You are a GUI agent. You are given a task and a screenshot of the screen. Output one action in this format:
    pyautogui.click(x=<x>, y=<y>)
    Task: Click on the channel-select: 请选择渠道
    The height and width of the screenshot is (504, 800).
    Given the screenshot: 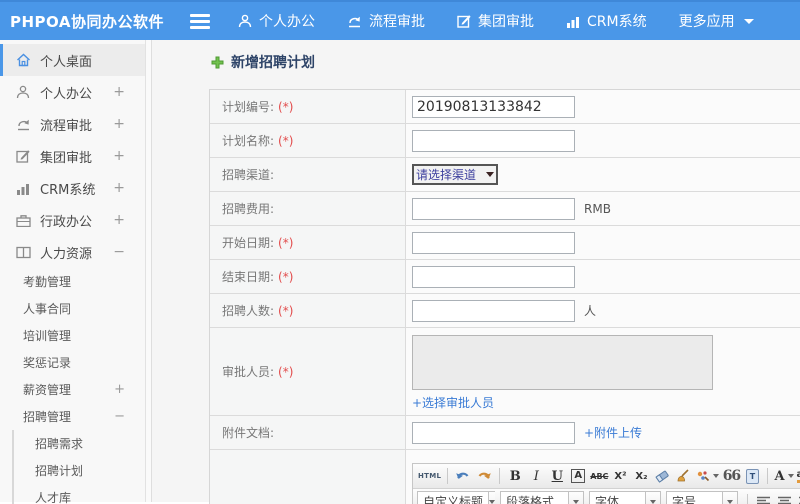 What is the action you would take?
    pyautogui.click(x=455, y=174)
    